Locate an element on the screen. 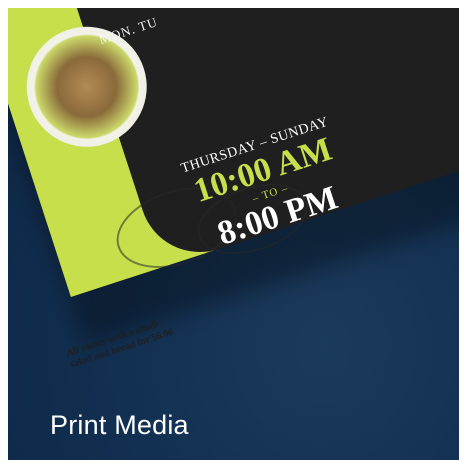 The width and height of the screenshot is (467, 468). card-title: Print Media is located at coordinates (119, 425).